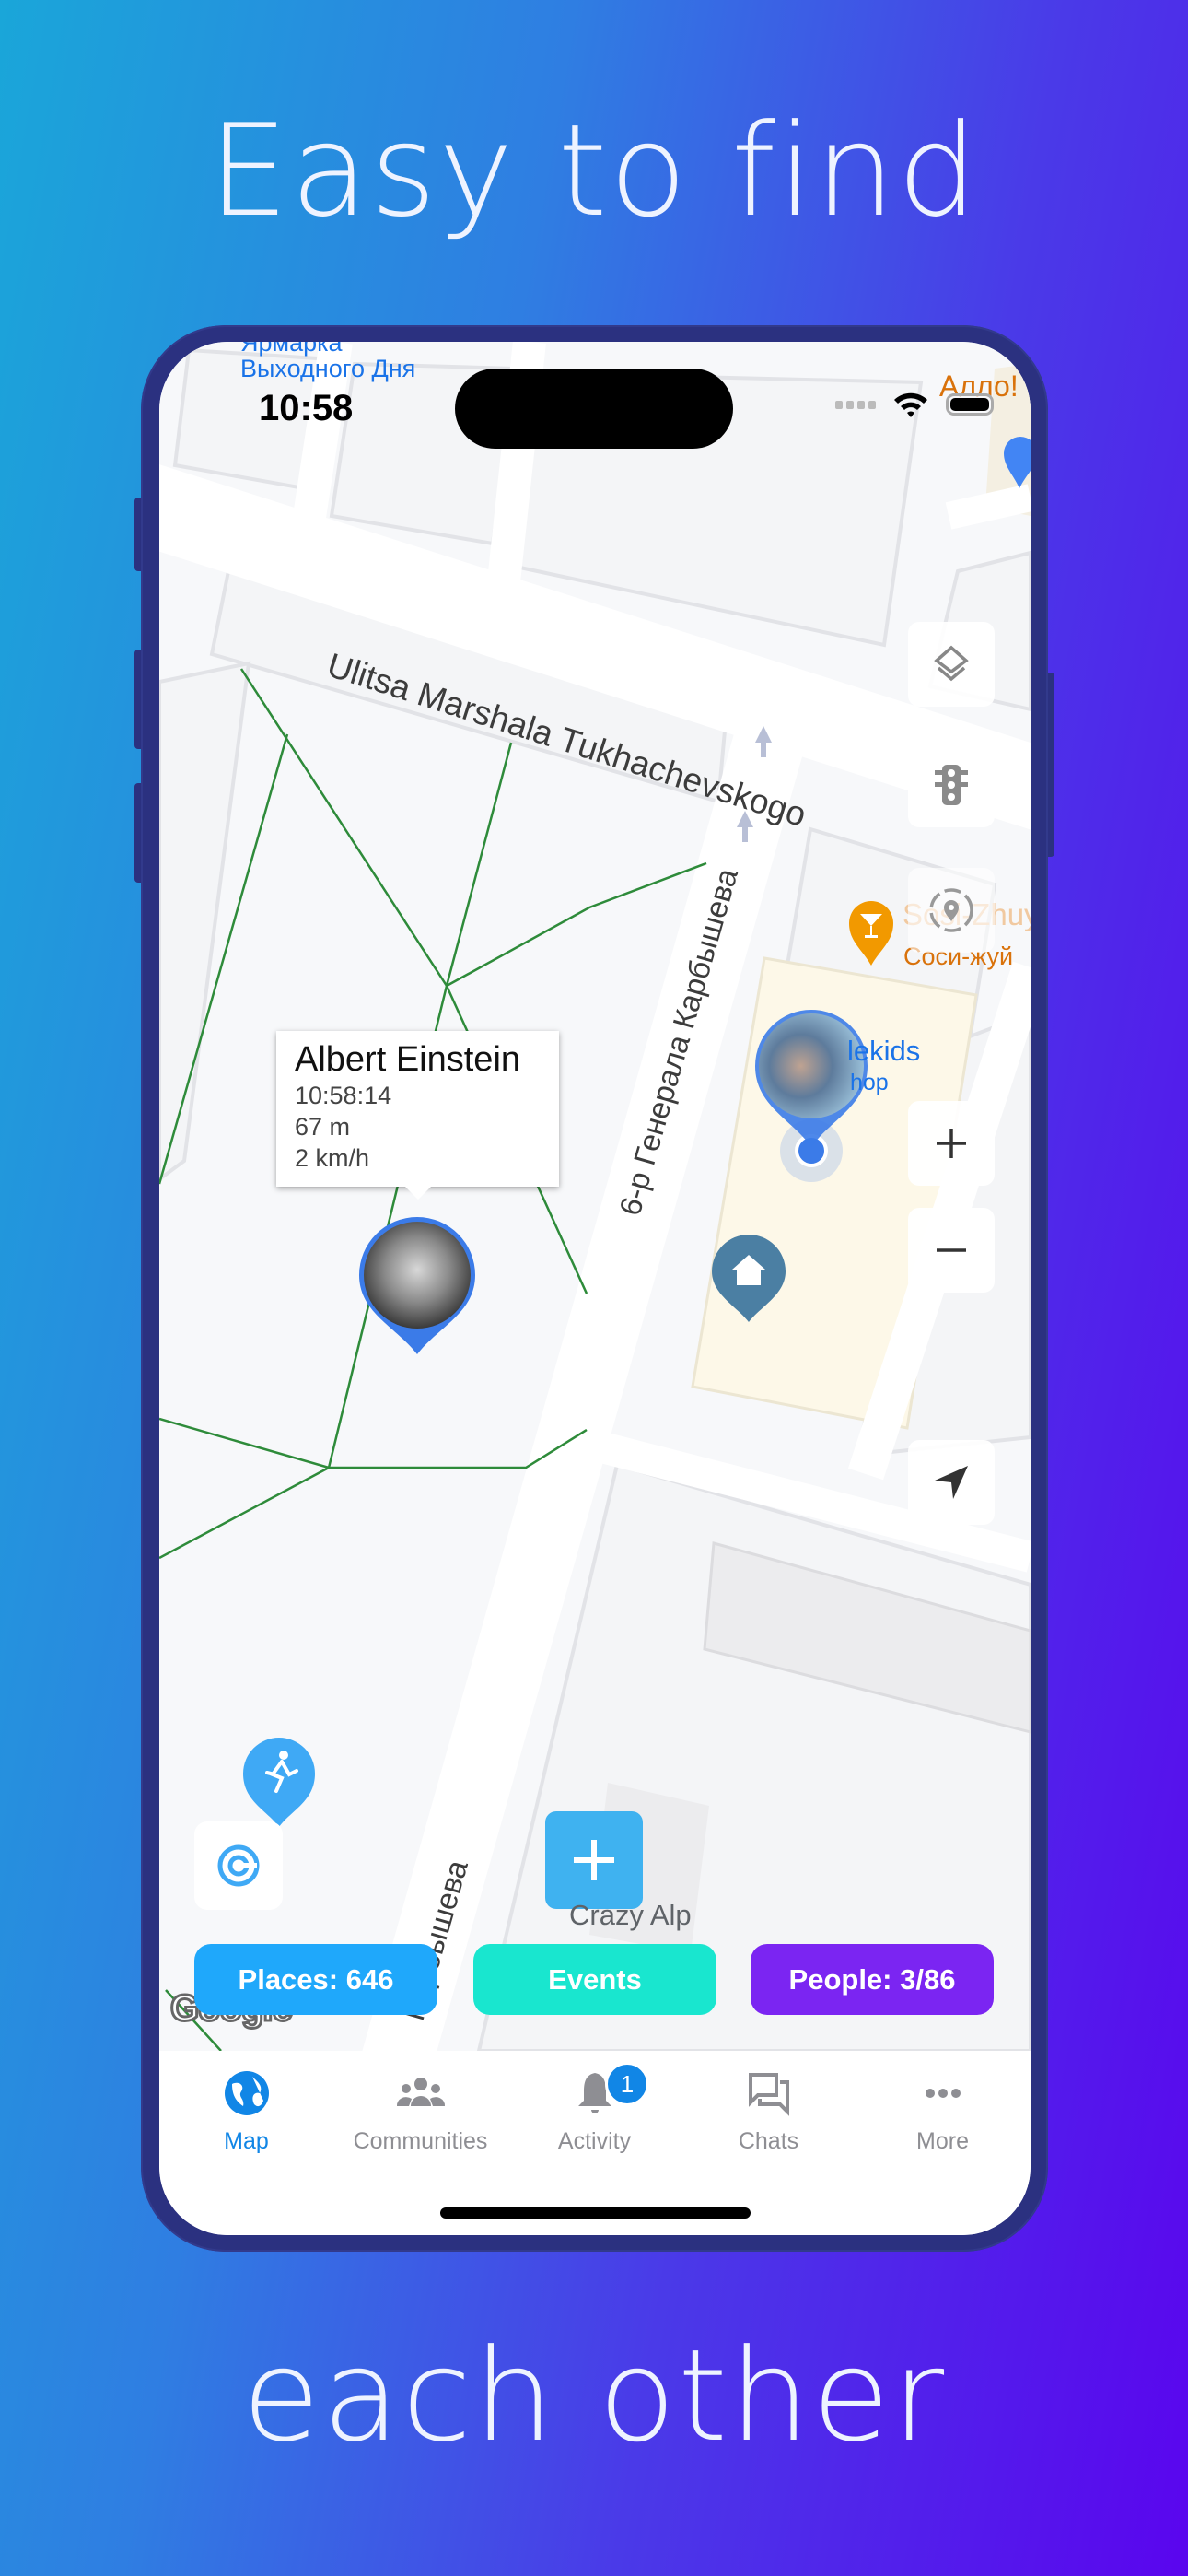 This screenshot has width=1188, height=2576. What do you see at coordinates (594, 2108) in the screenshot?
I see `tab-activity: 1 Activity` at bounding box center [594, 2108].